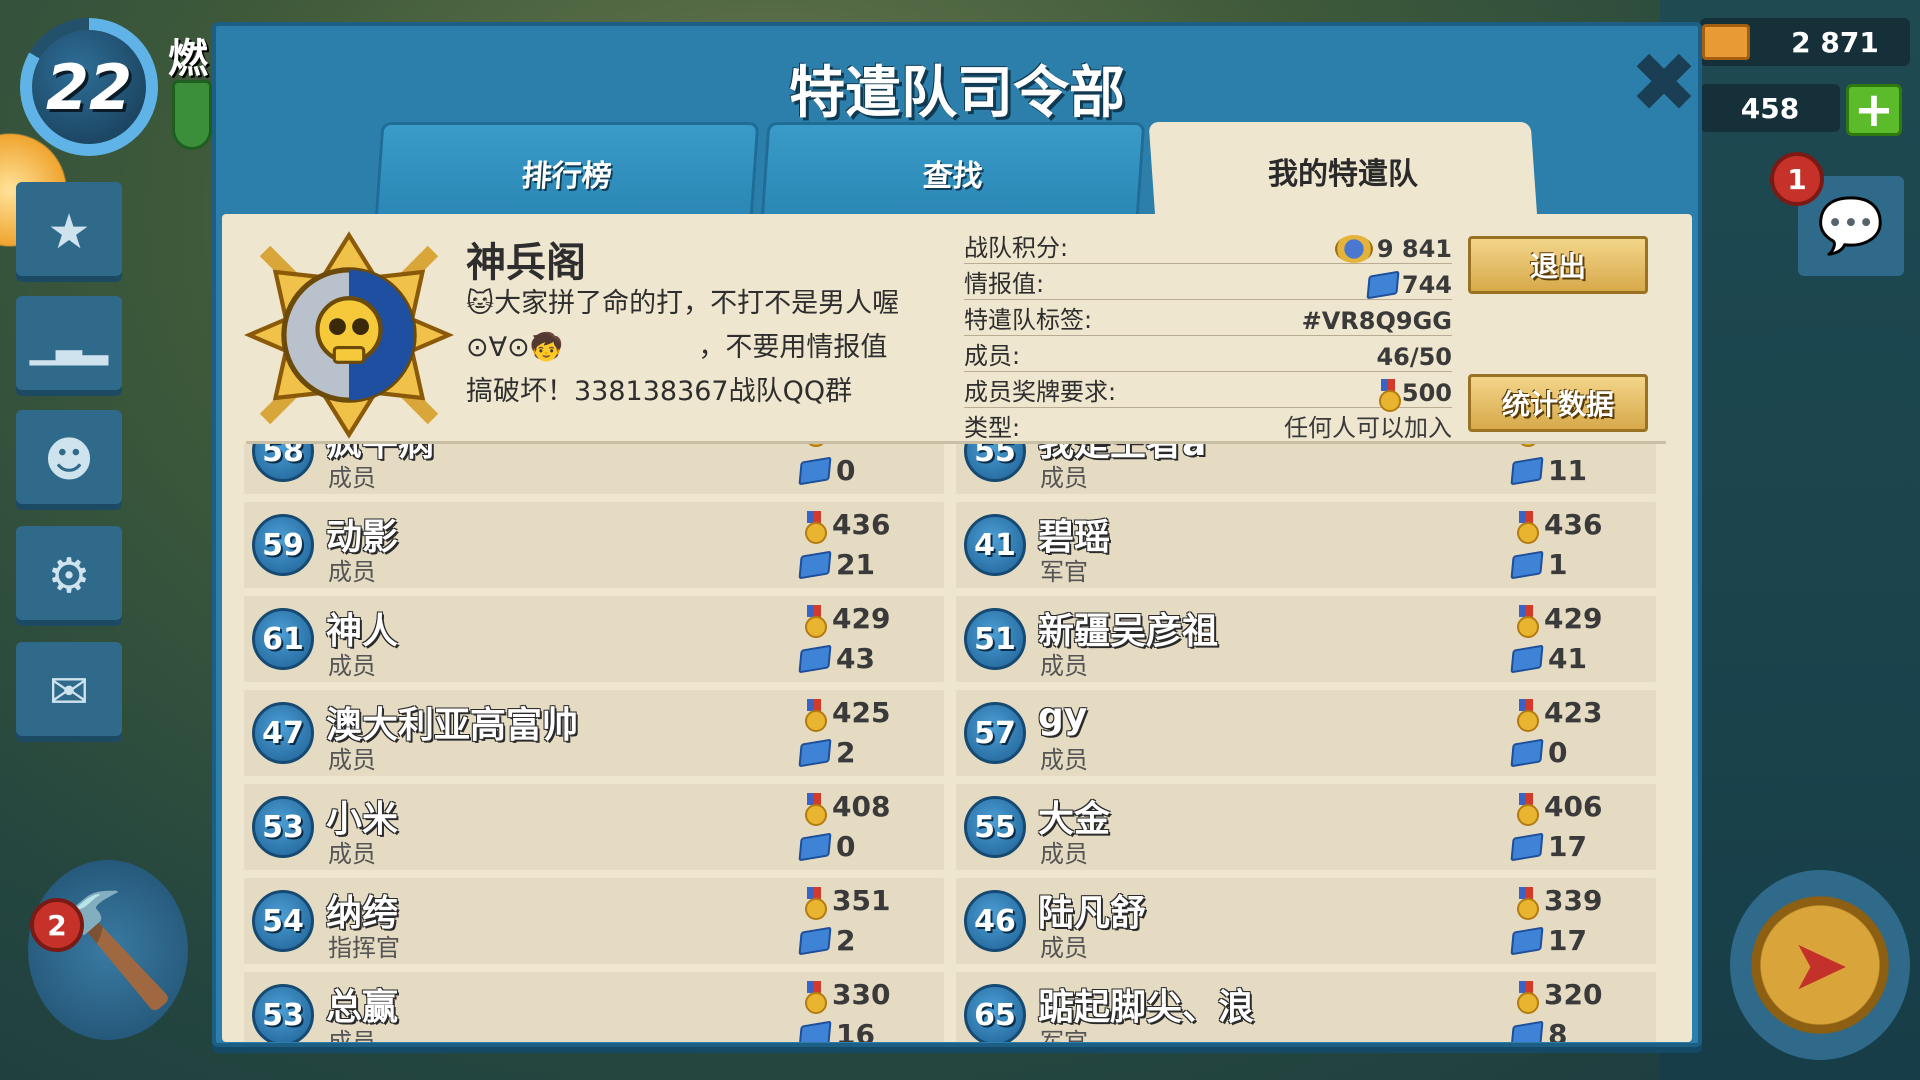 The image size is (1920, 1080). Describe the element at coordinates (1573, 618) in the screenshot. I see `member-medal-count: 429` at that location.